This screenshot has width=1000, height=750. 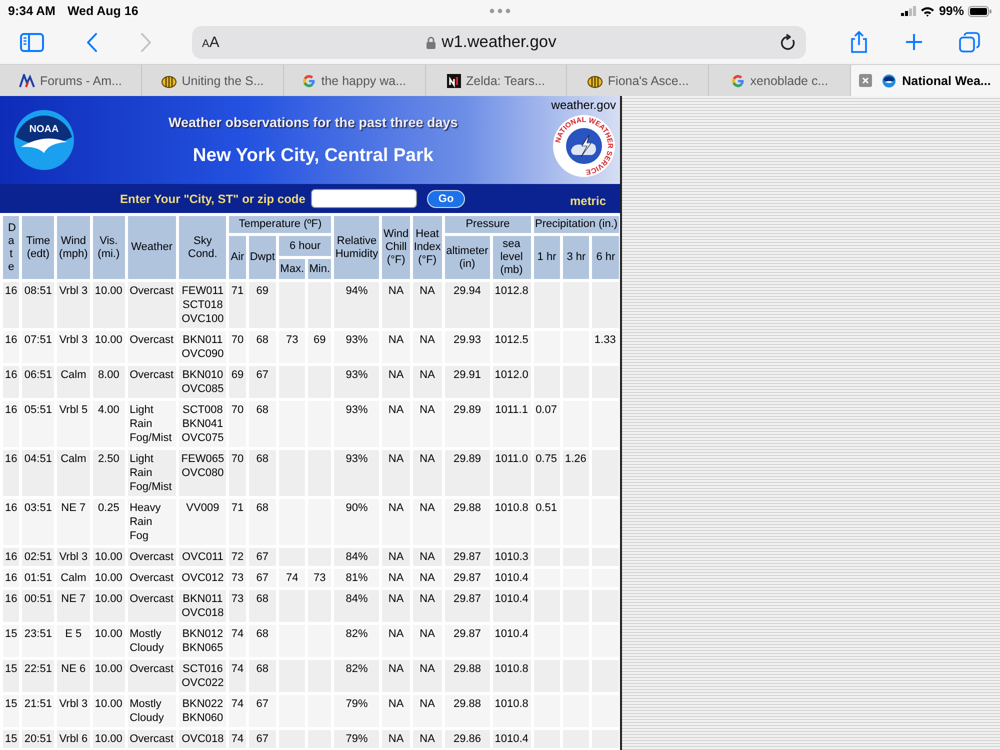 What do you see at coordinates (511, 347) in the screenshot?
I see `table-cell: 1012.5` at bounding box center [511, 347].